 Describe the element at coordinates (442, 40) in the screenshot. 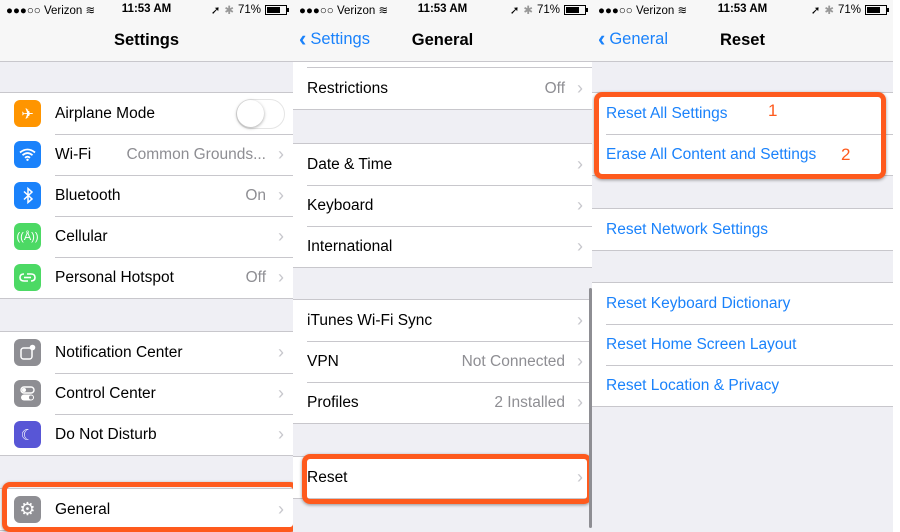

I see `page-title: General` at that location.